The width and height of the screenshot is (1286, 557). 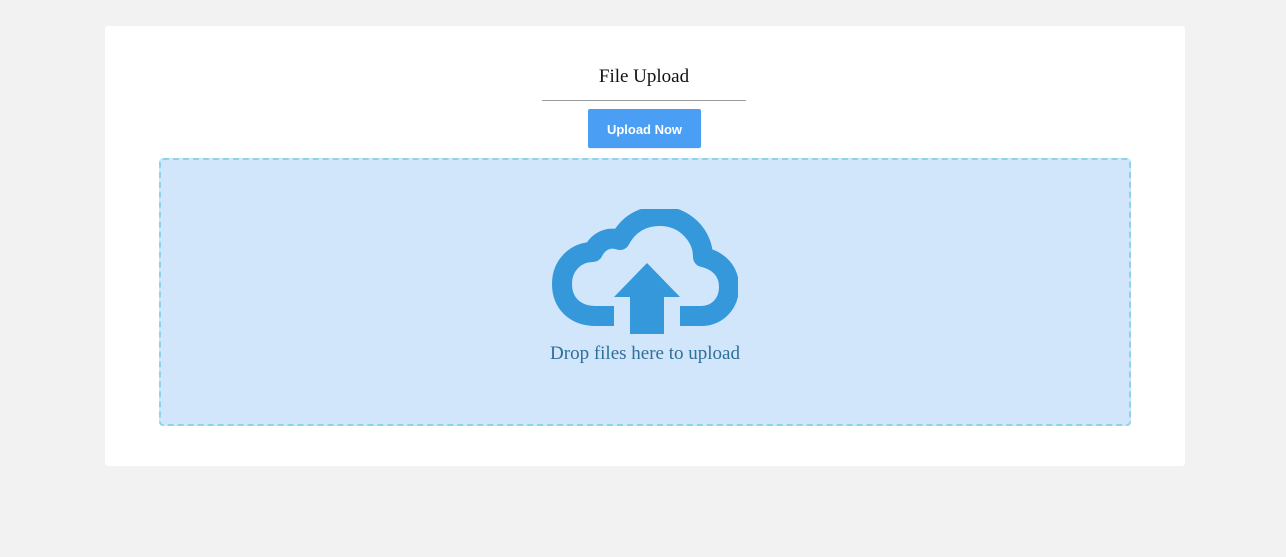 I want to click on dropzone-label: Drop files here to upload, so click(x=645, y=353).